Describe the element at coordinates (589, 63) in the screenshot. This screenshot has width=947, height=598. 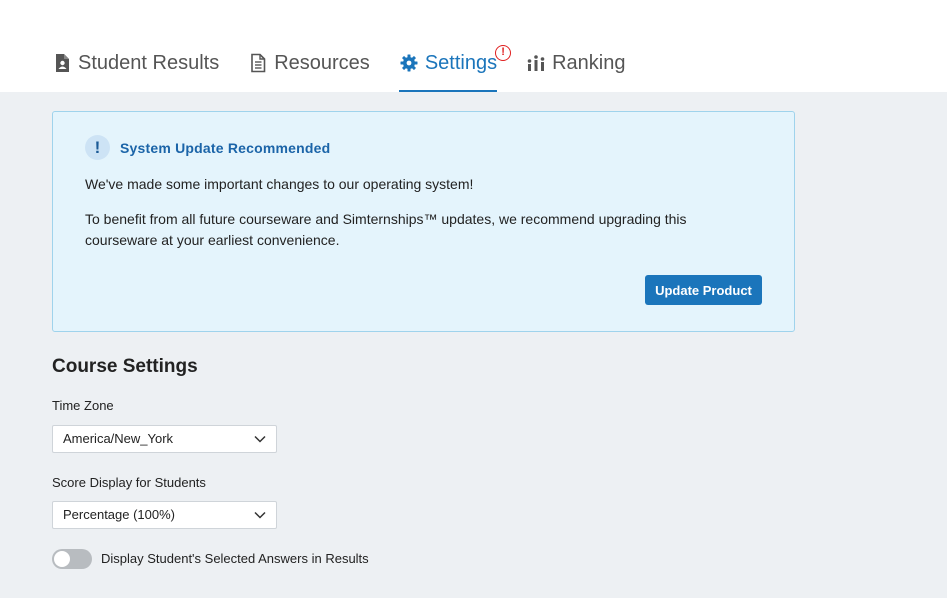
I see `tab-label: Ranking` at that location.